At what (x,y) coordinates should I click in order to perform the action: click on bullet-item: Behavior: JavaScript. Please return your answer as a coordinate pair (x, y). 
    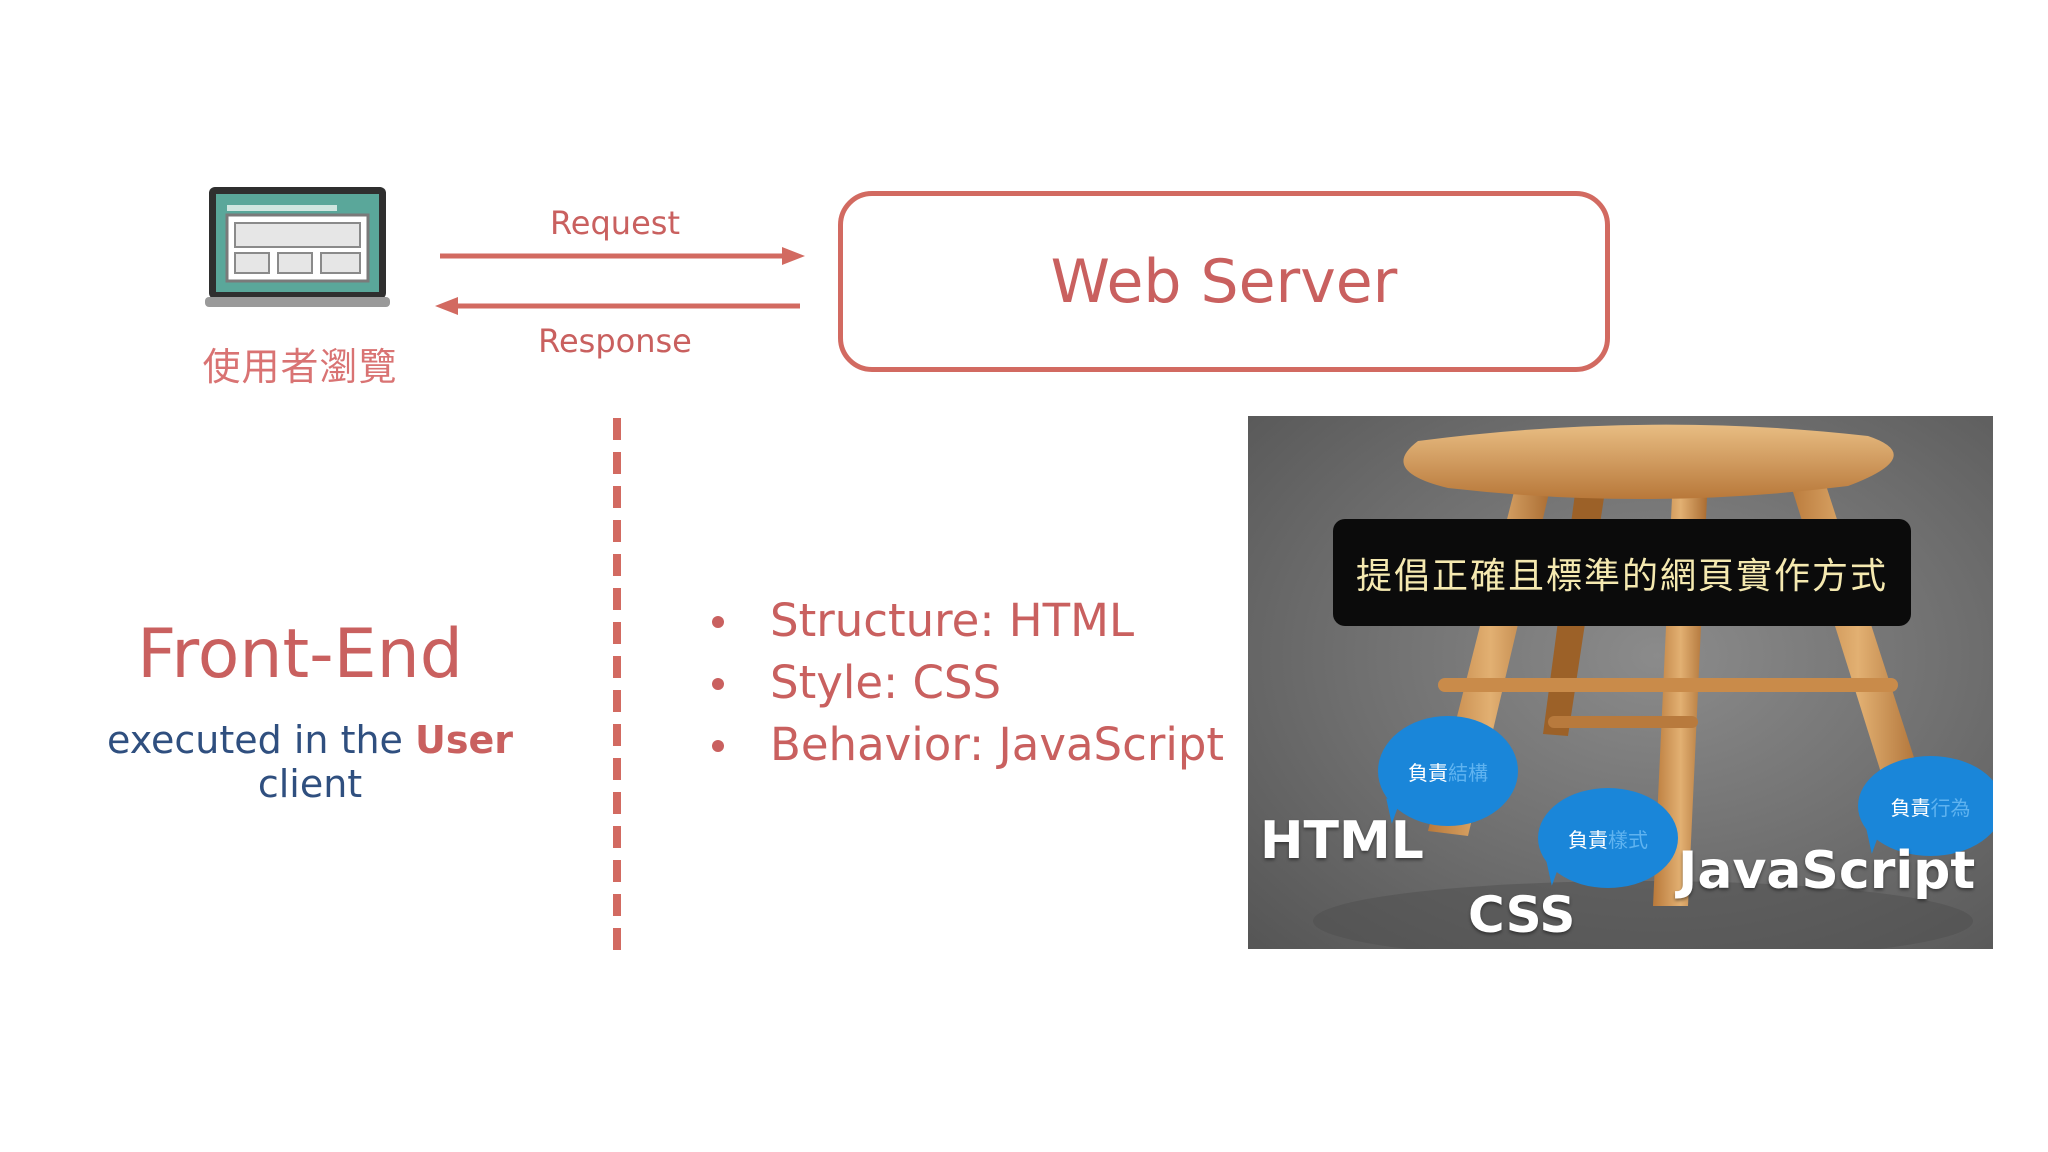
    Looking at the image, I should click on (962, 745).